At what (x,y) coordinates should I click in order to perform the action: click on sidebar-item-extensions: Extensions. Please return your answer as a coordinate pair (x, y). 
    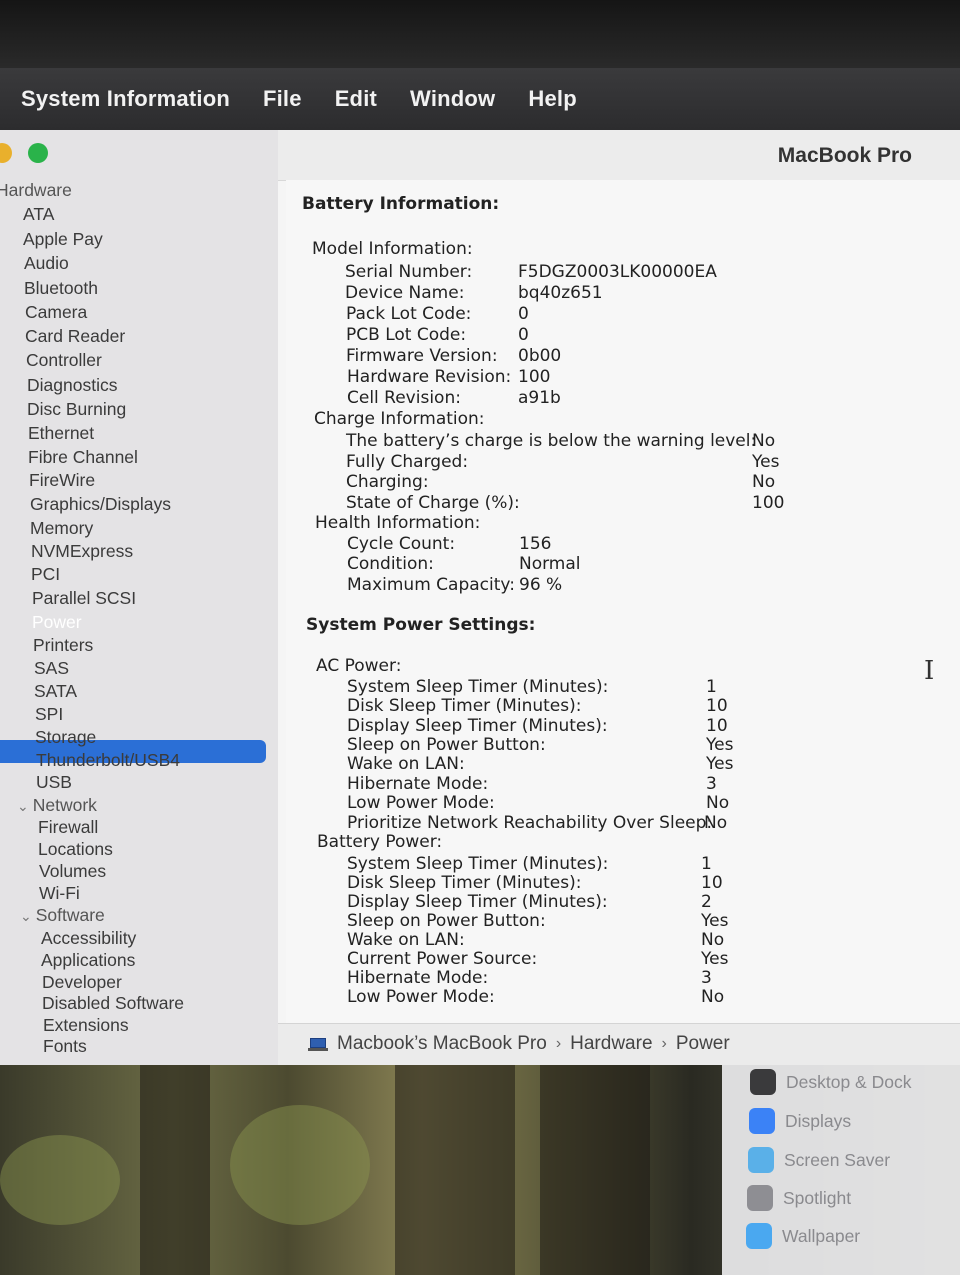
    Looking at the image, I should click on (86, 1025).